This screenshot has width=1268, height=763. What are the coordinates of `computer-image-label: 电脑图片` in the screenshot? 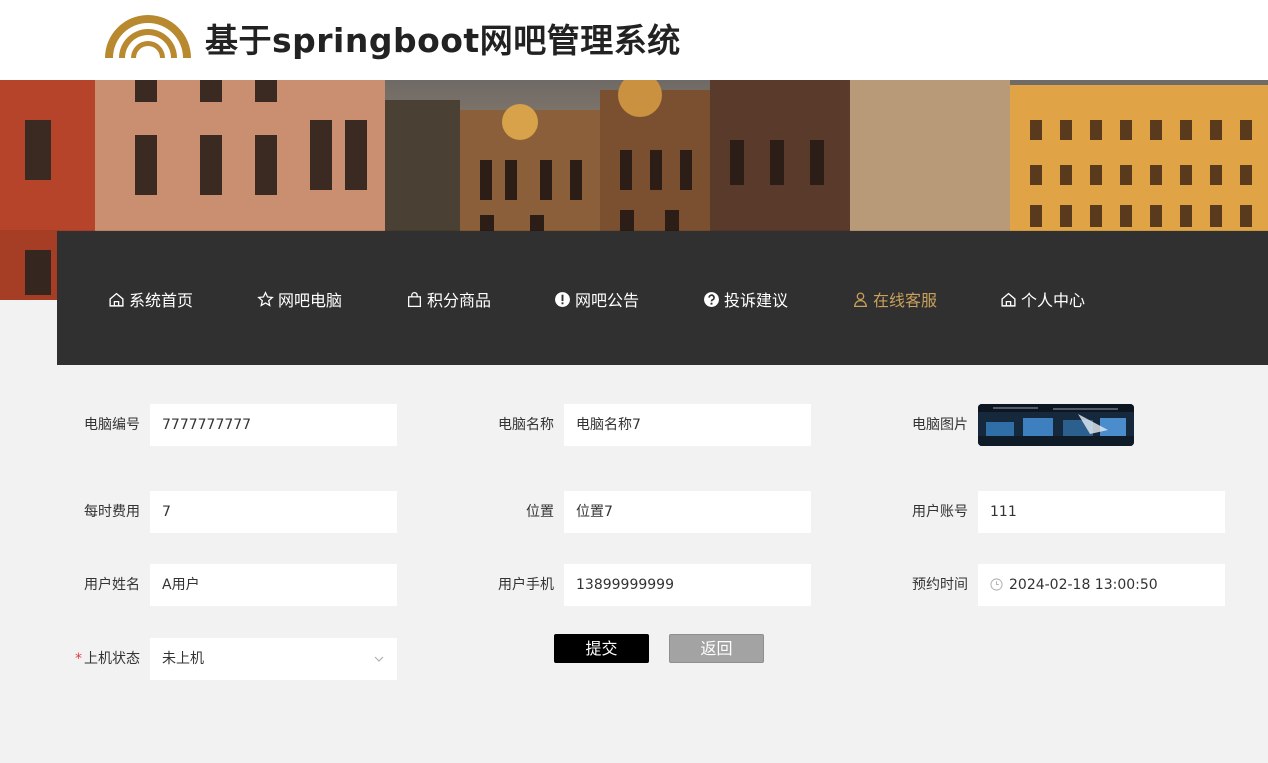 It's located at (940, 425).